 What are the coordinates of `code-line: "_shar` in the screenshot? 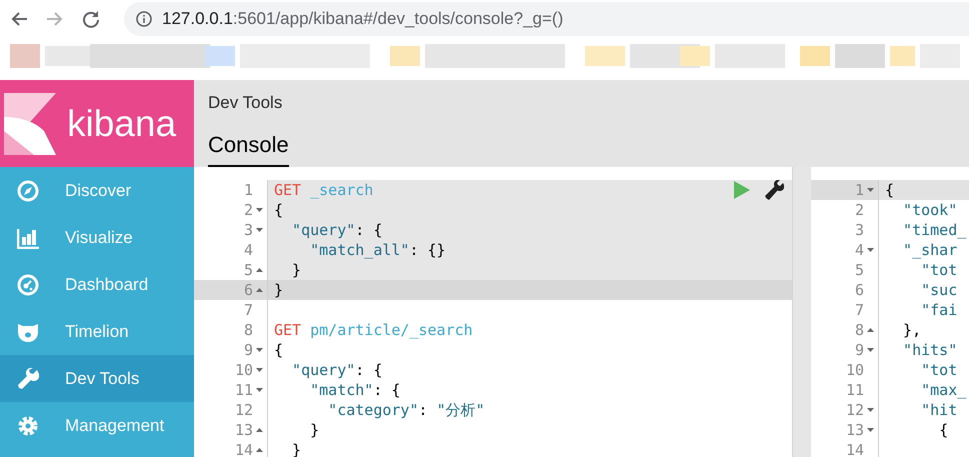 It's located at (930, 250).